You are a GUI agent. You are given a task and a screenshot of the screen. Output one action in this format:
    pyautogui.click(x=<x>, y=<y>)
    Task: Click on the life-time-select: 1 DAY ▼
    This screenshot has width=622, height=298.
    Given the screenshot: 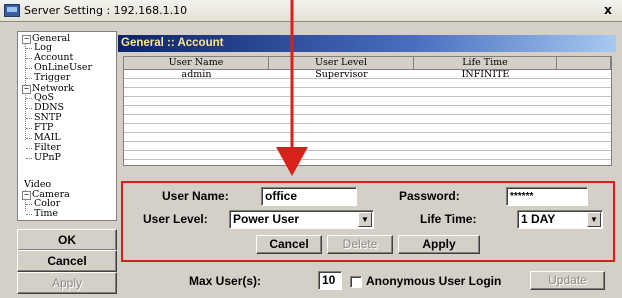 What is the action you would take?
    pyautogui.click(x=560, y=219)
    